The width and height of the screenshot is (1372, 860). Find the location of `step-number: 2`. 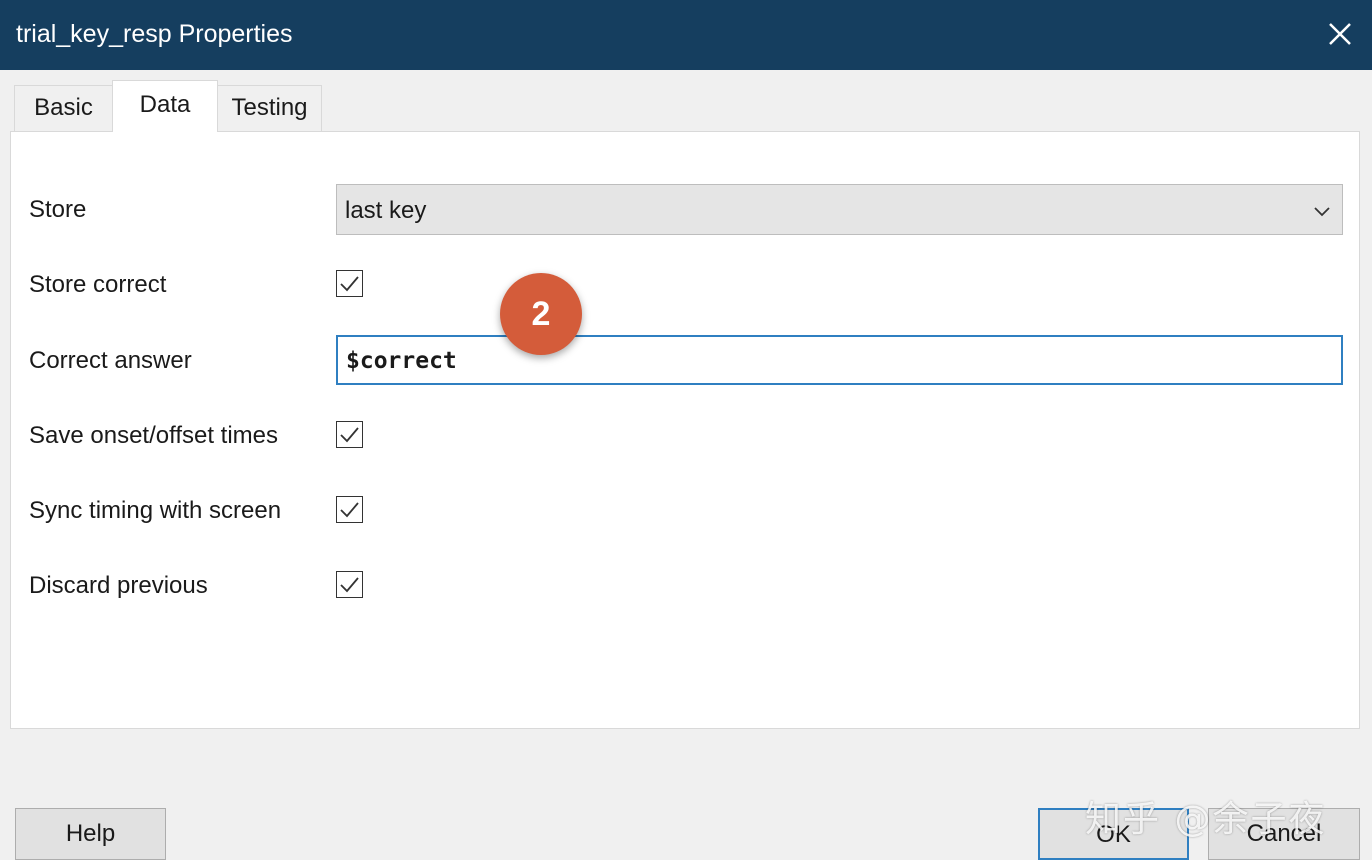

step-number: 2 is located at coordinates (541, 313).